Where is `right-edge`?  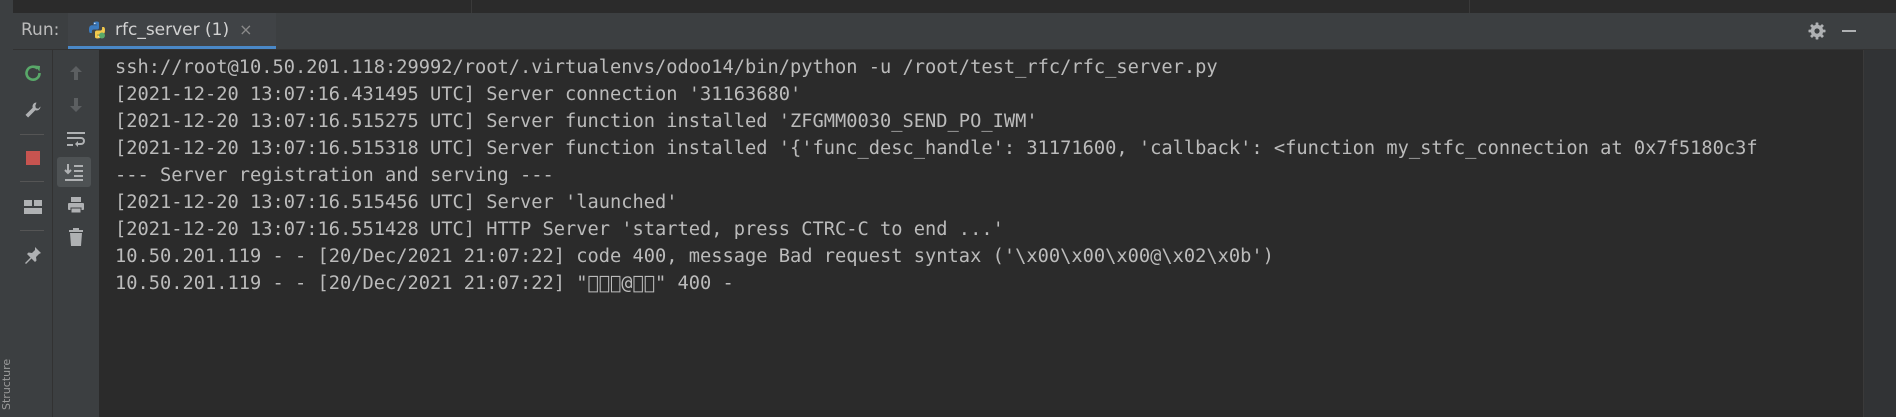
right-edge is located at coordinates (1880, 31).